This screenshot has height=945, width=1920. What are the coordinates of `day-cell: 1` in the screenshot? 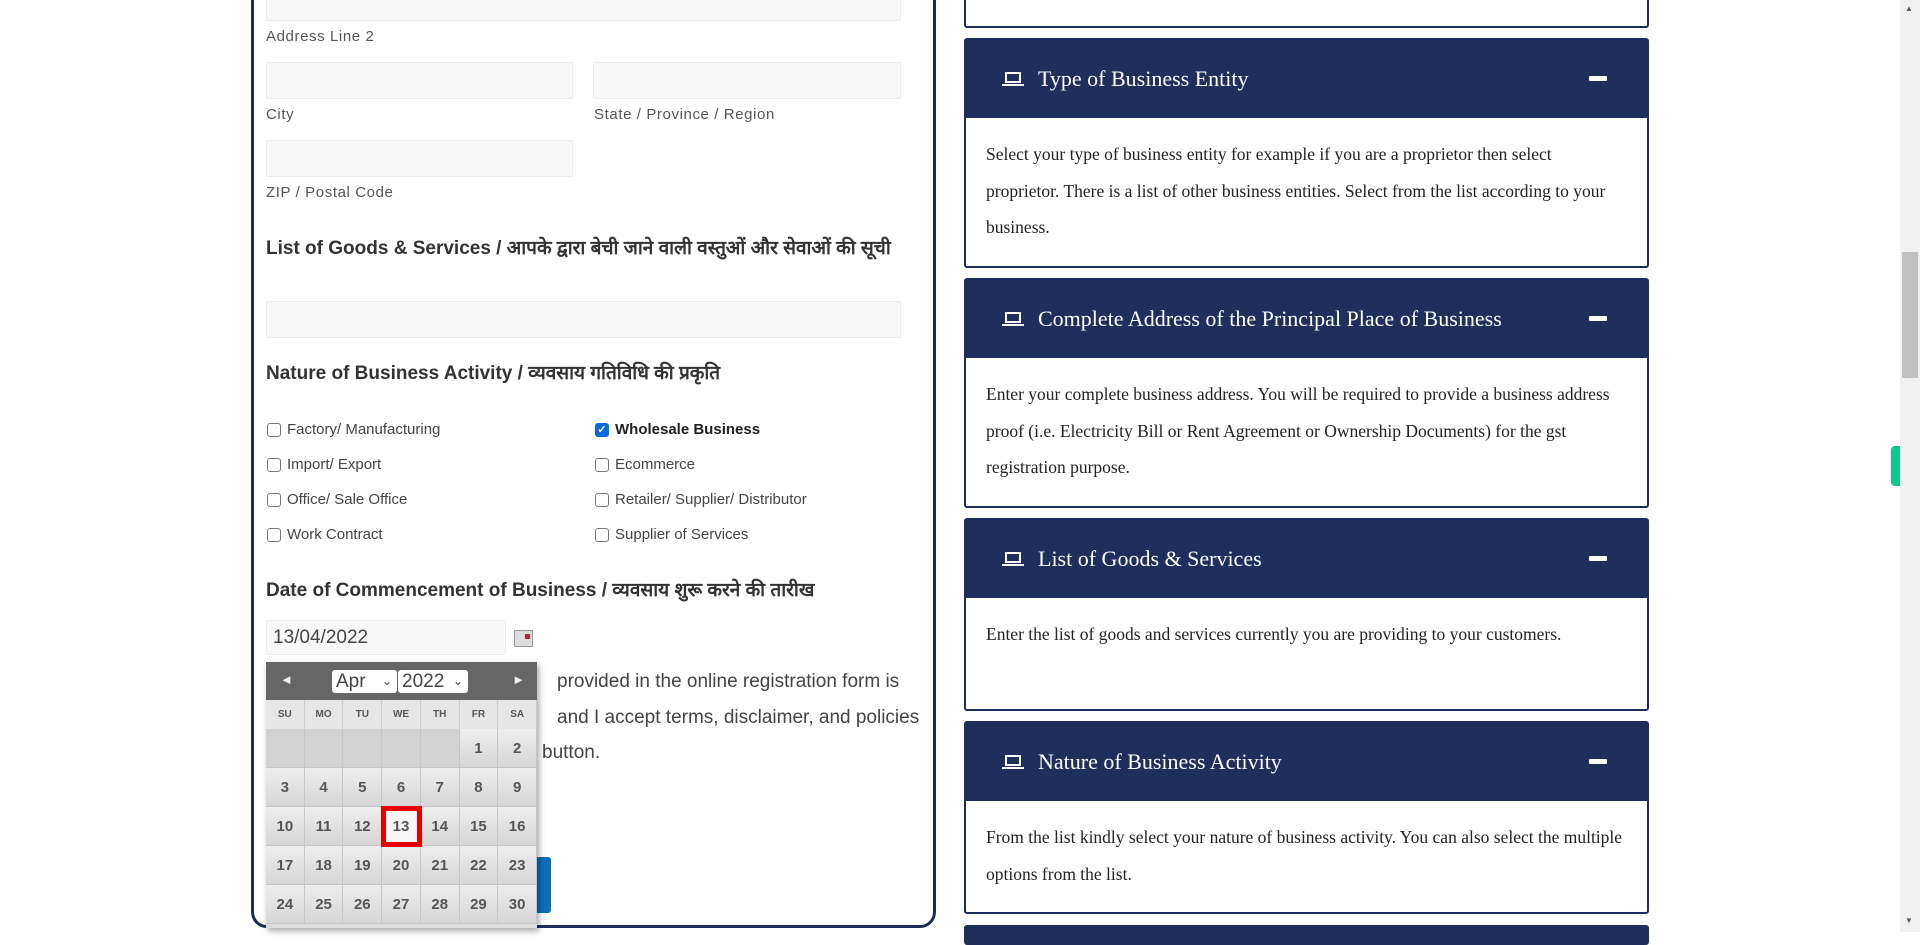 It's located at (479, 748).